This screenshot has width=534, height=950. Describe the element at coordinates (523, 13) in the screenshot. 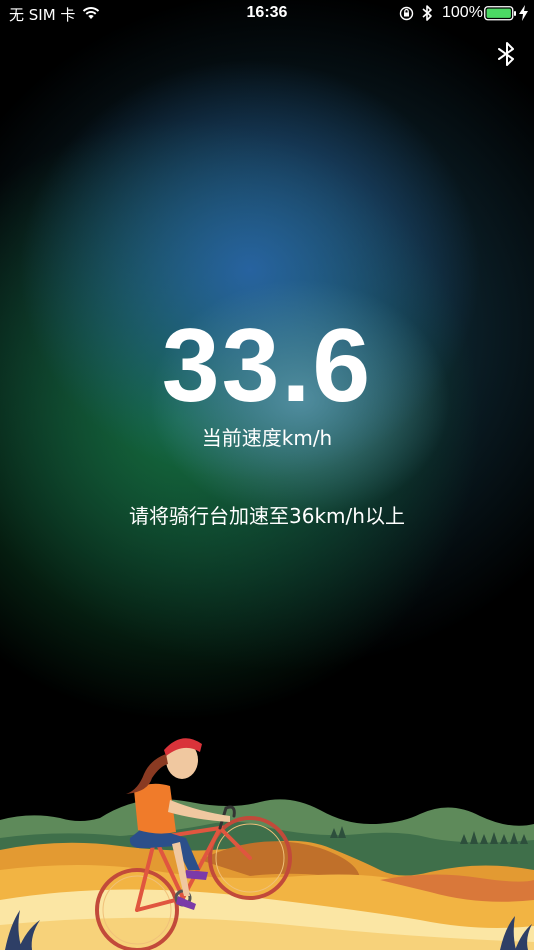

I see `charging-icon` at that location.